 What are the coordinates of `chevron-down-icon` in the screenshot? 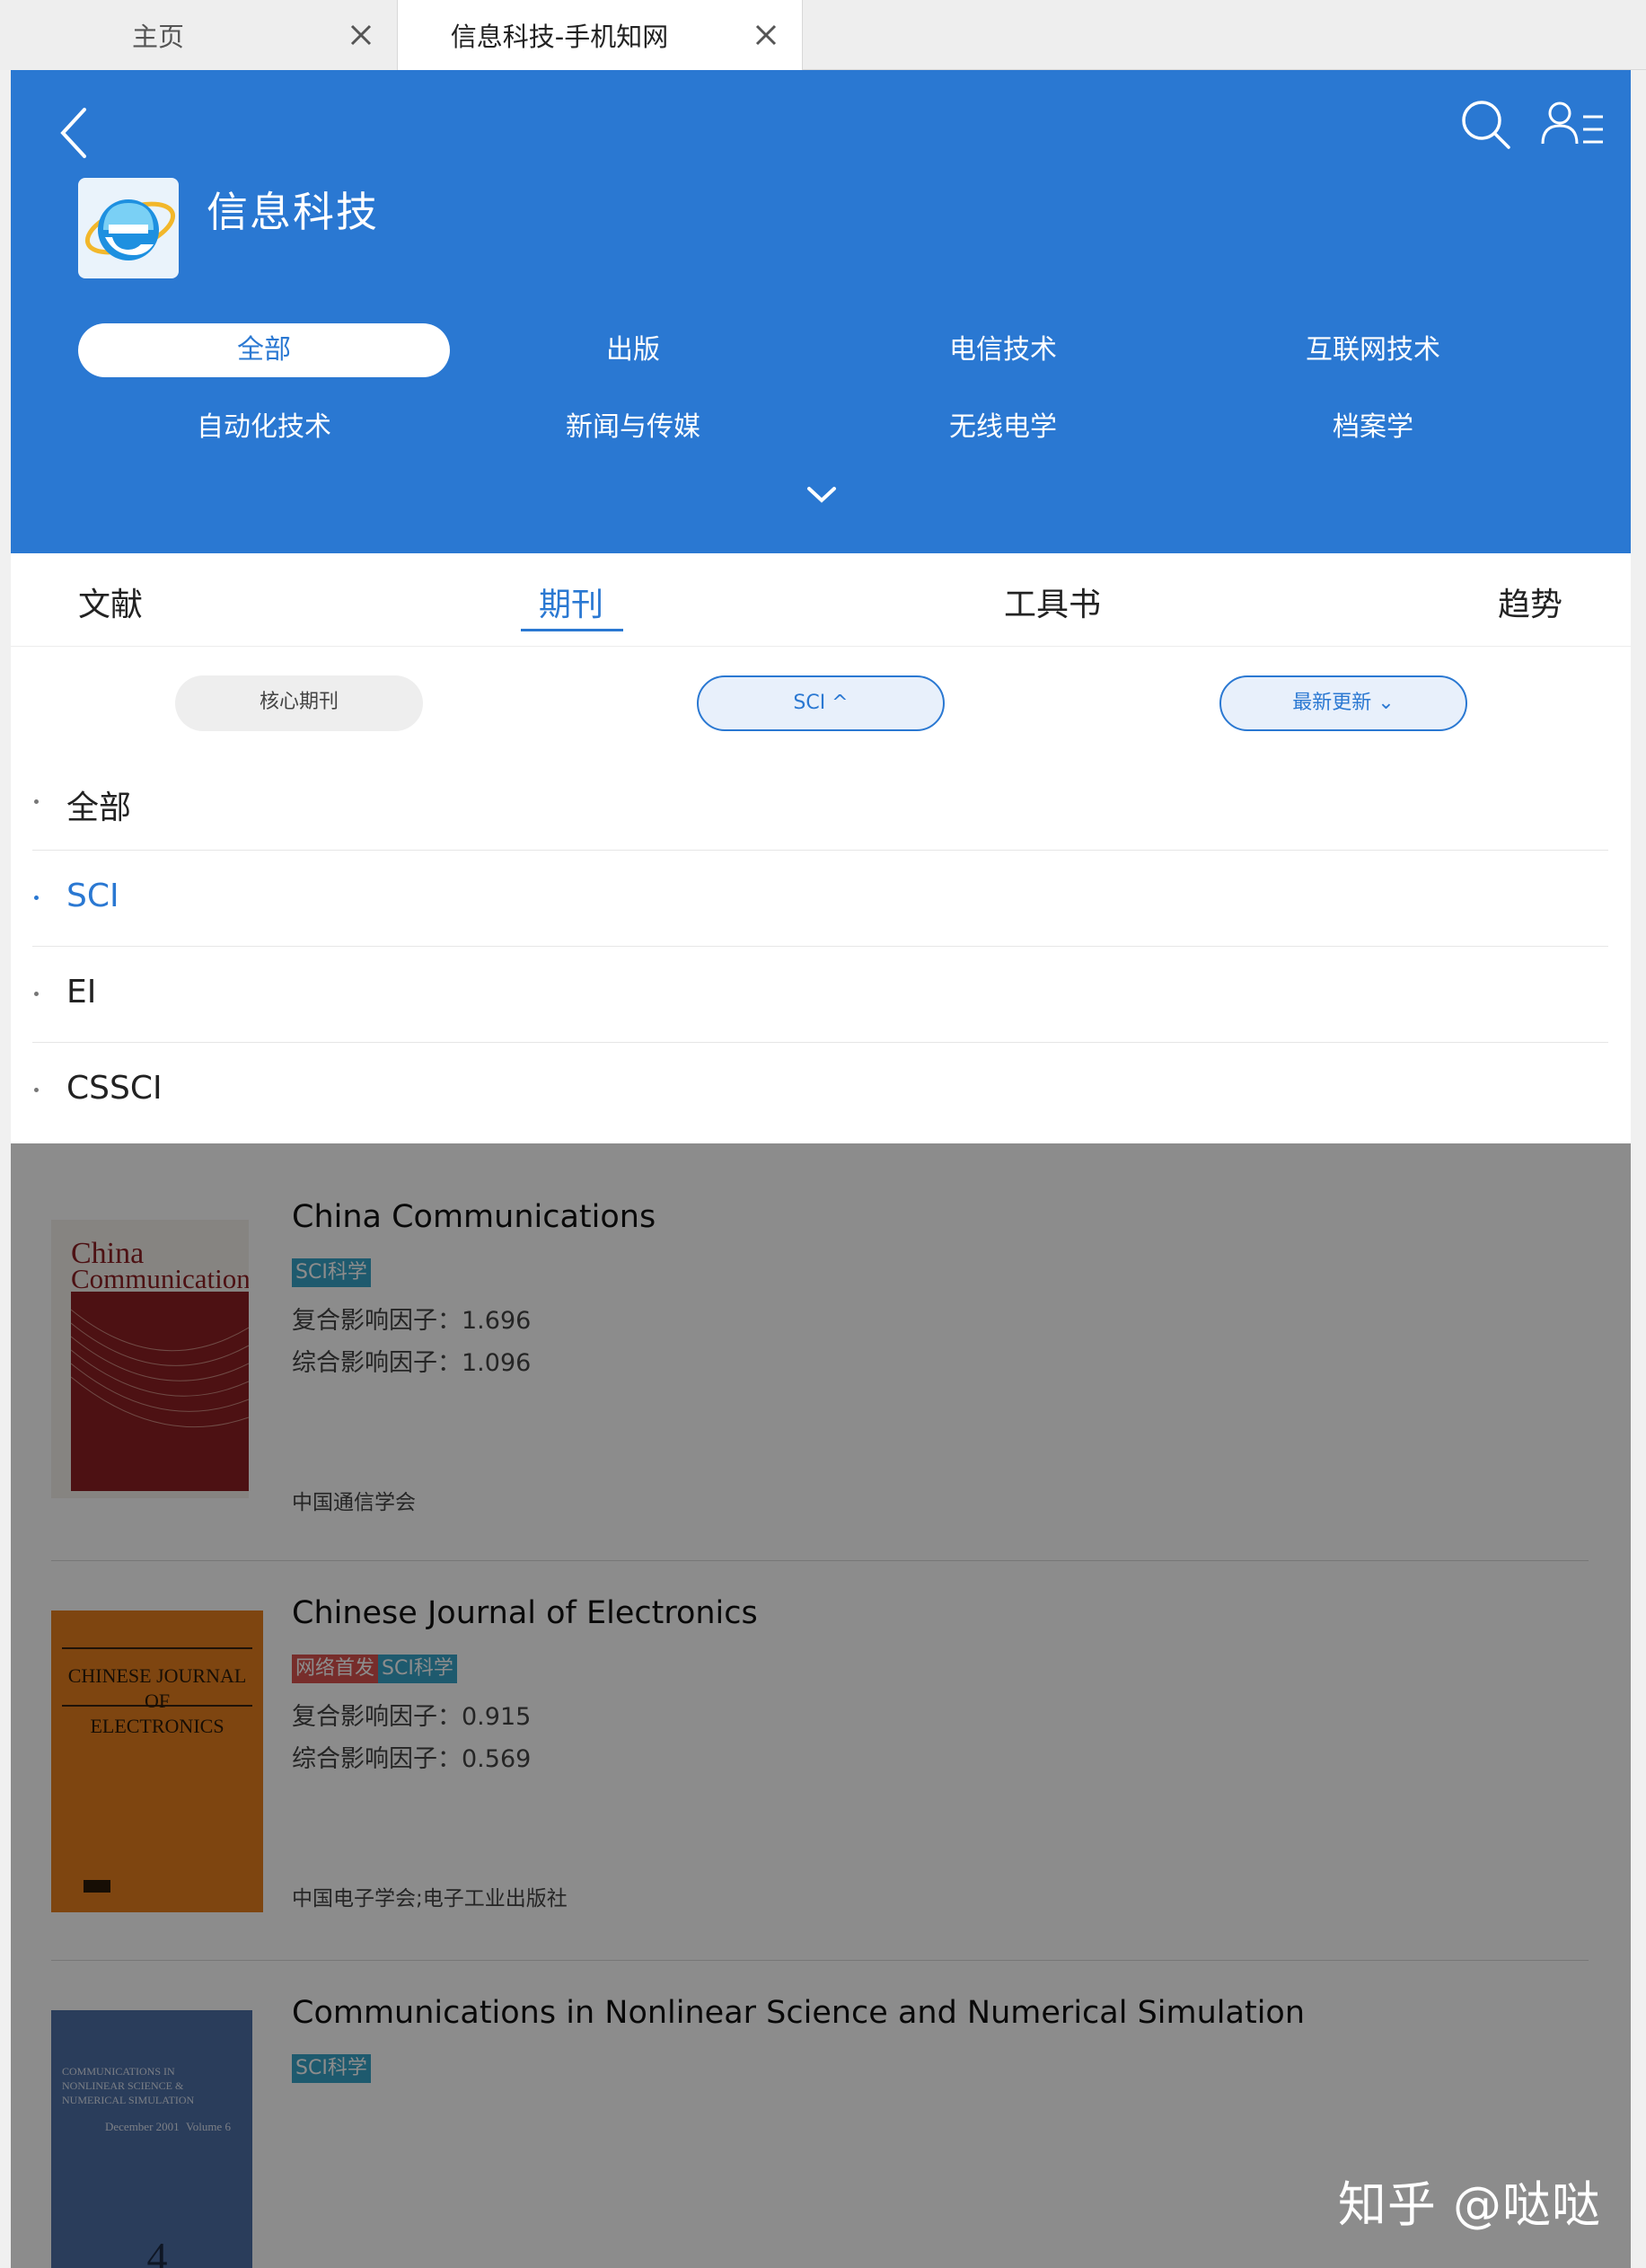 It's located at (821, 494).